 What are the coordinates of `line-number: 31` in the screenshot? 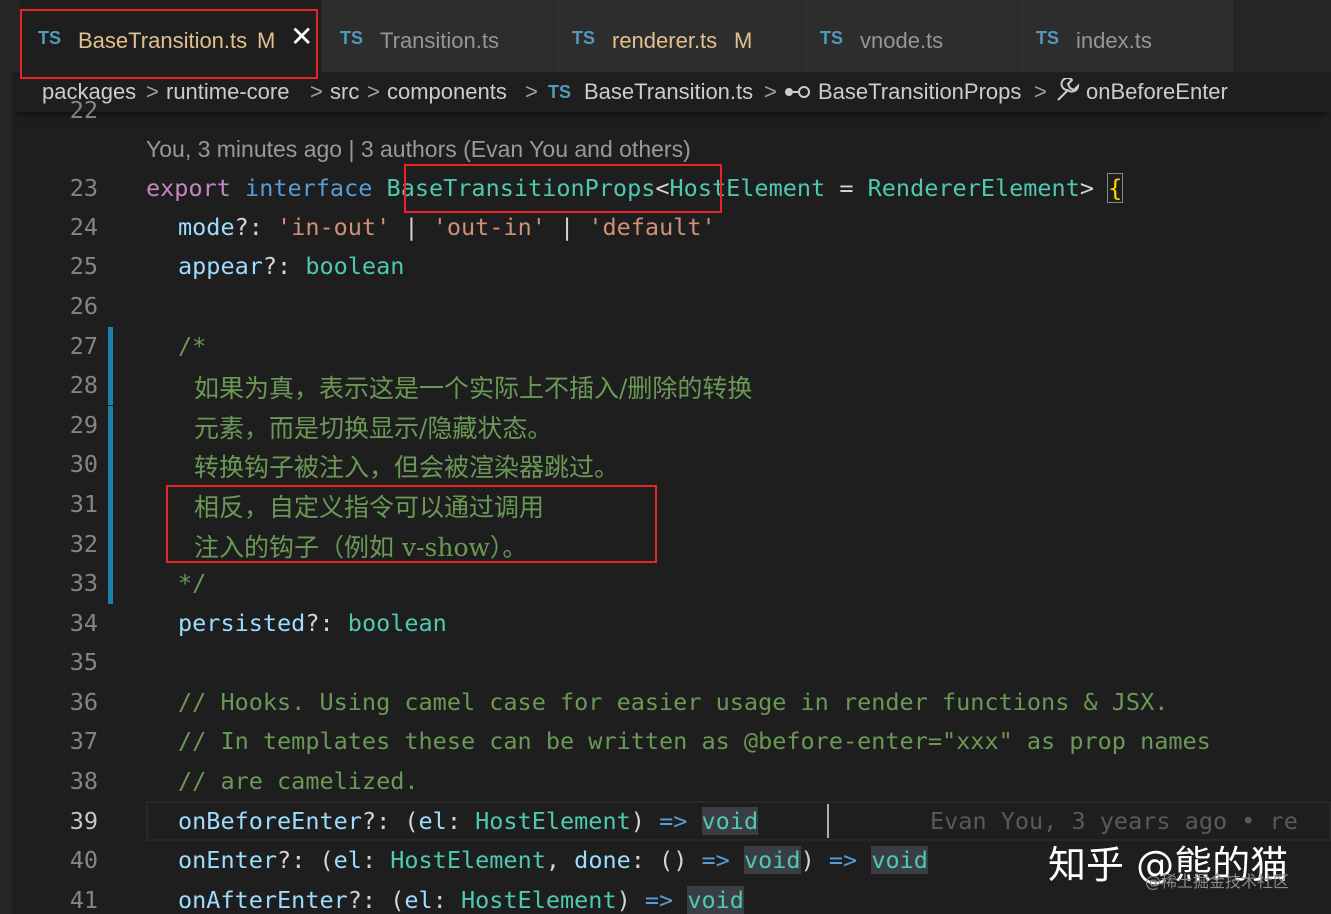 It's located at (83, 504).